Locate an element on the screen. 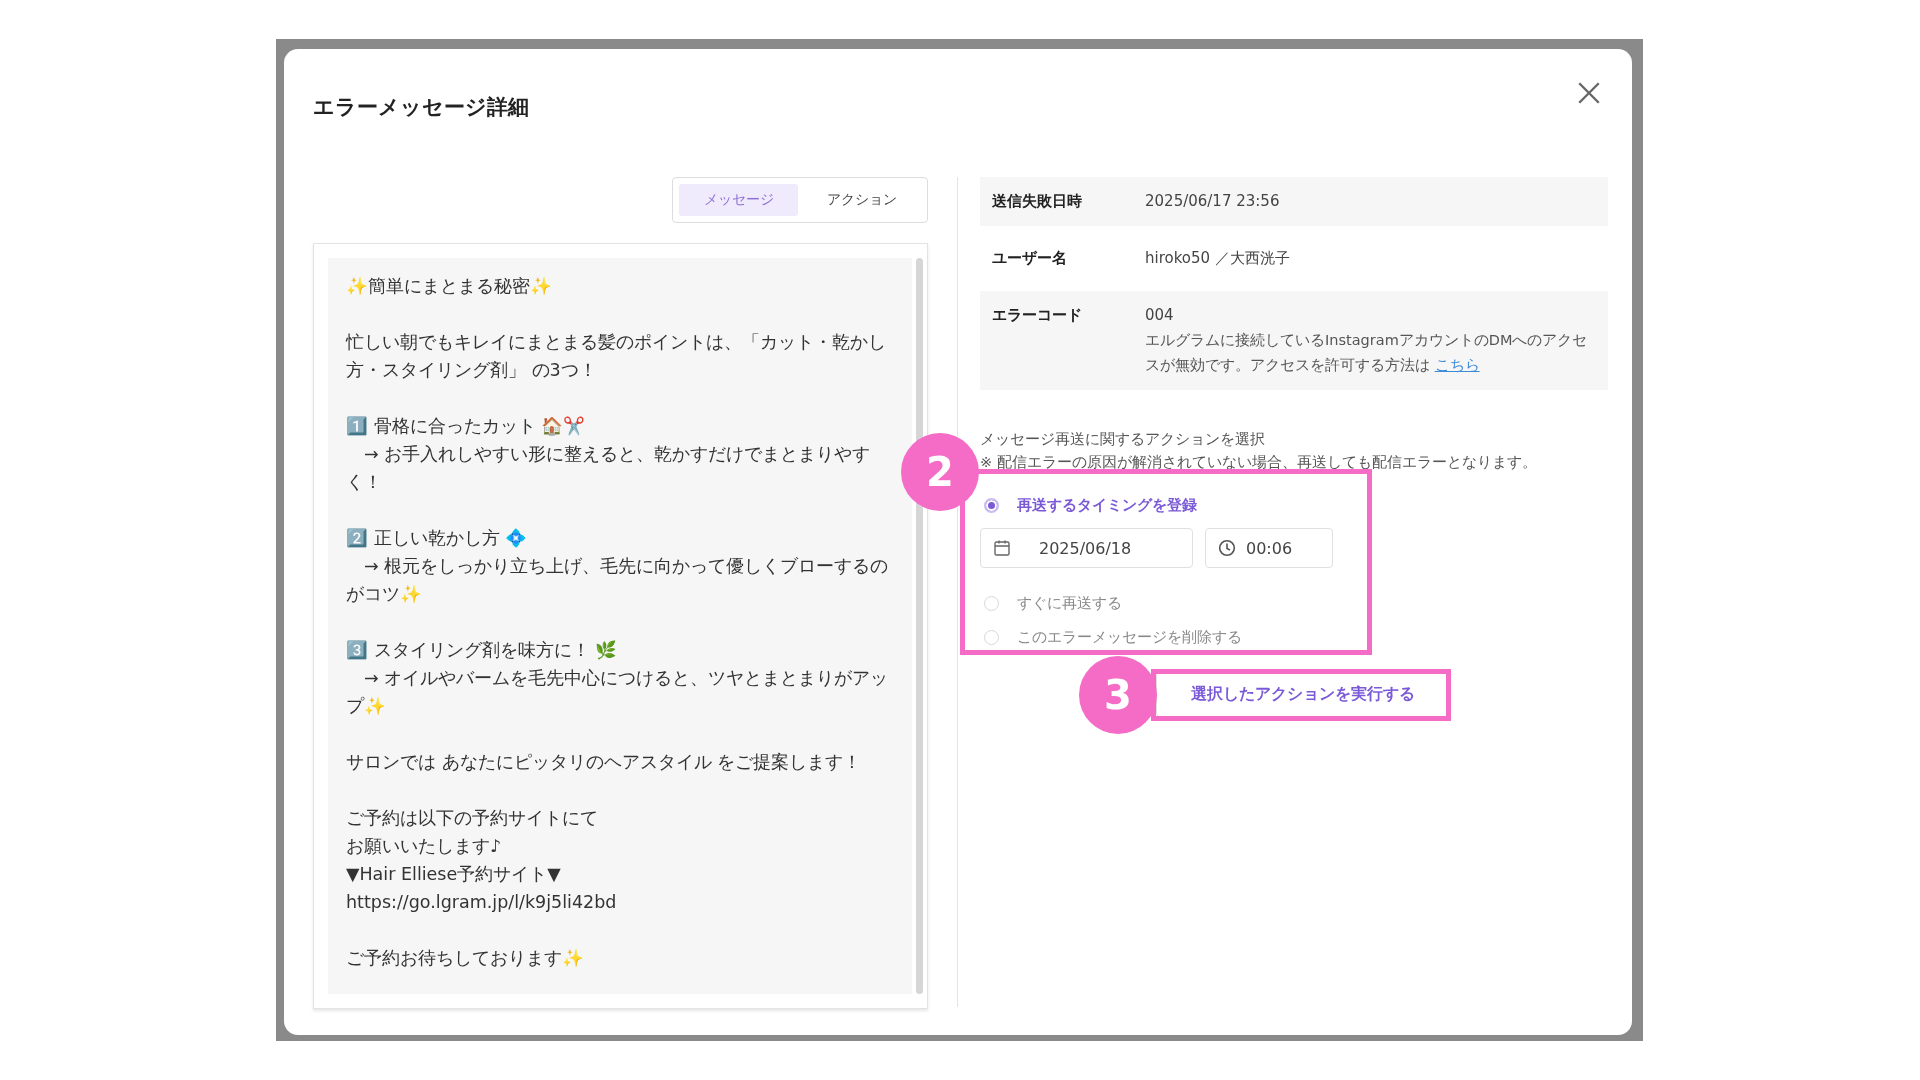  message-line: 忙しい朝でもキレイにまとまる髪のポイントは、「カット・乾かし方・スタイリング剤」 の3つ！ is located at coordinates (616, 356).